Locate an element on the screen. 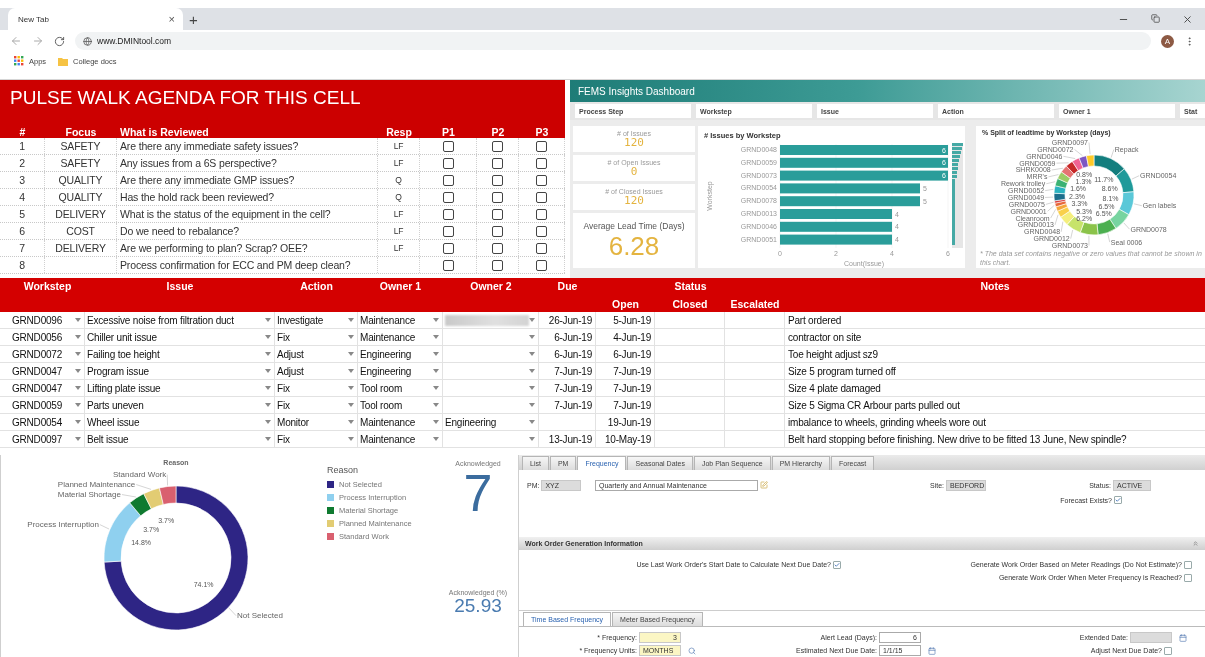 The image size is (1205, 657). table-cell: QUALITY is located at coordinates (80, 197).